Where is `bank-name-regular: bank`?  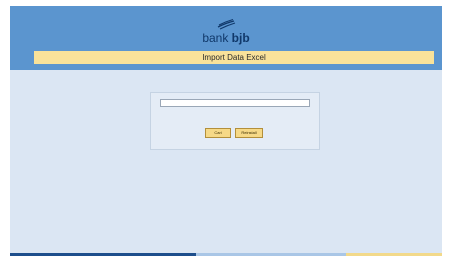 bank-name-regular: bank is located at coordinates (217, 38).